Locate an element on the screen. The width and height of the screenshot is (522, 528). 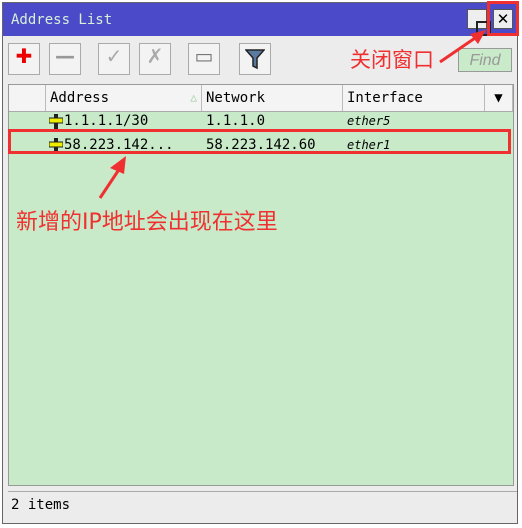
new-ip-annotation: 新增的IP地址会出现在这里 is located at coordinates (147, 222).